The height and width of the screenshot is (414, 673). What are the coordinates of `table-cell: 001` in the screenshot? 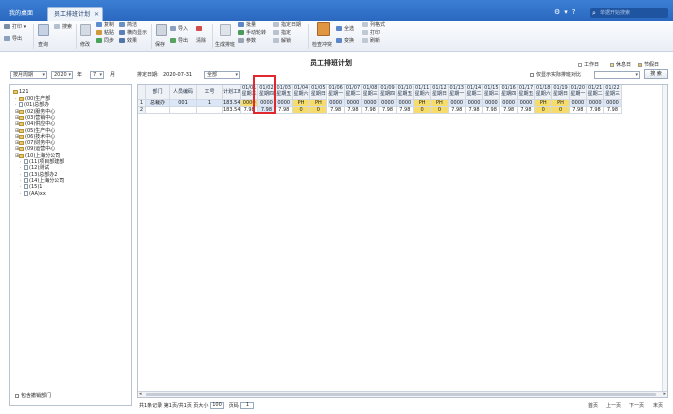 It's located at (183, 103).